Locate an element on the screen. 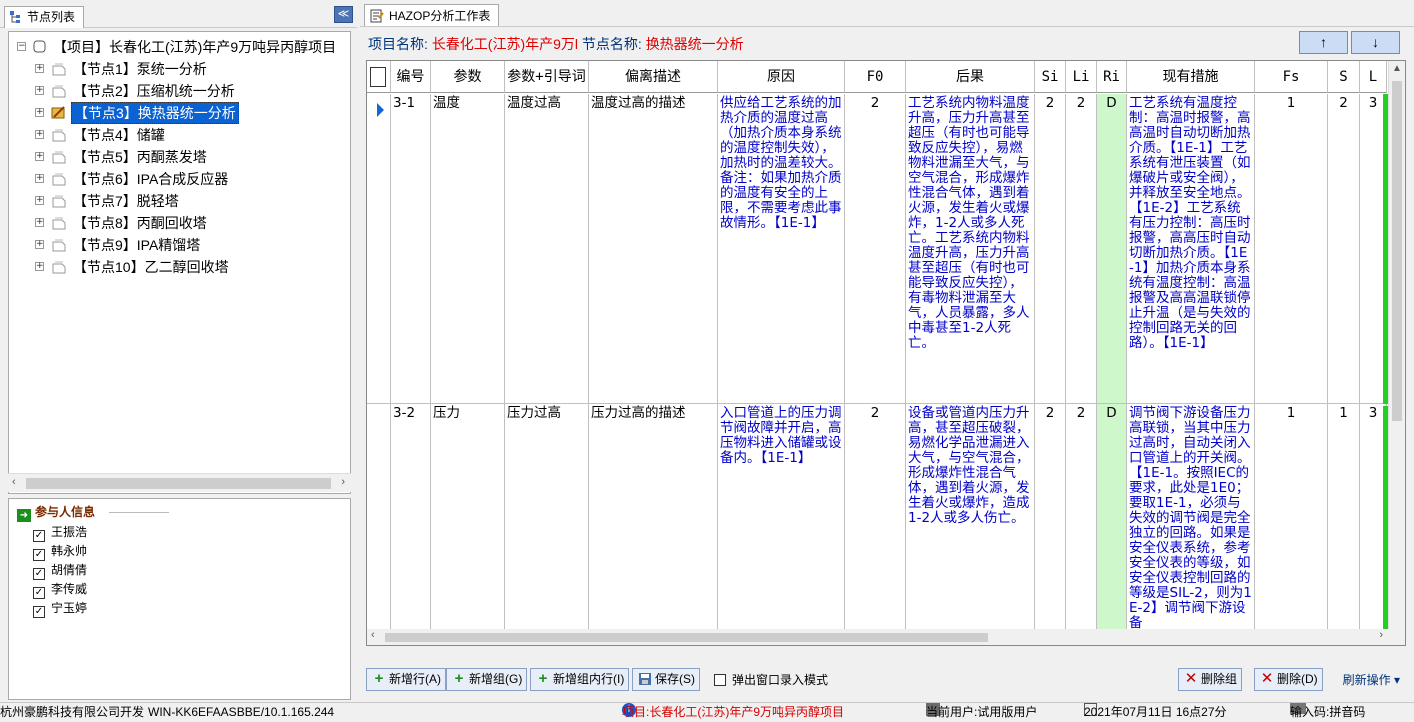 The height and width of the screenshot is (722, 1414). cell-param-guide: 压力过高 is located at coordinates (547, 524).